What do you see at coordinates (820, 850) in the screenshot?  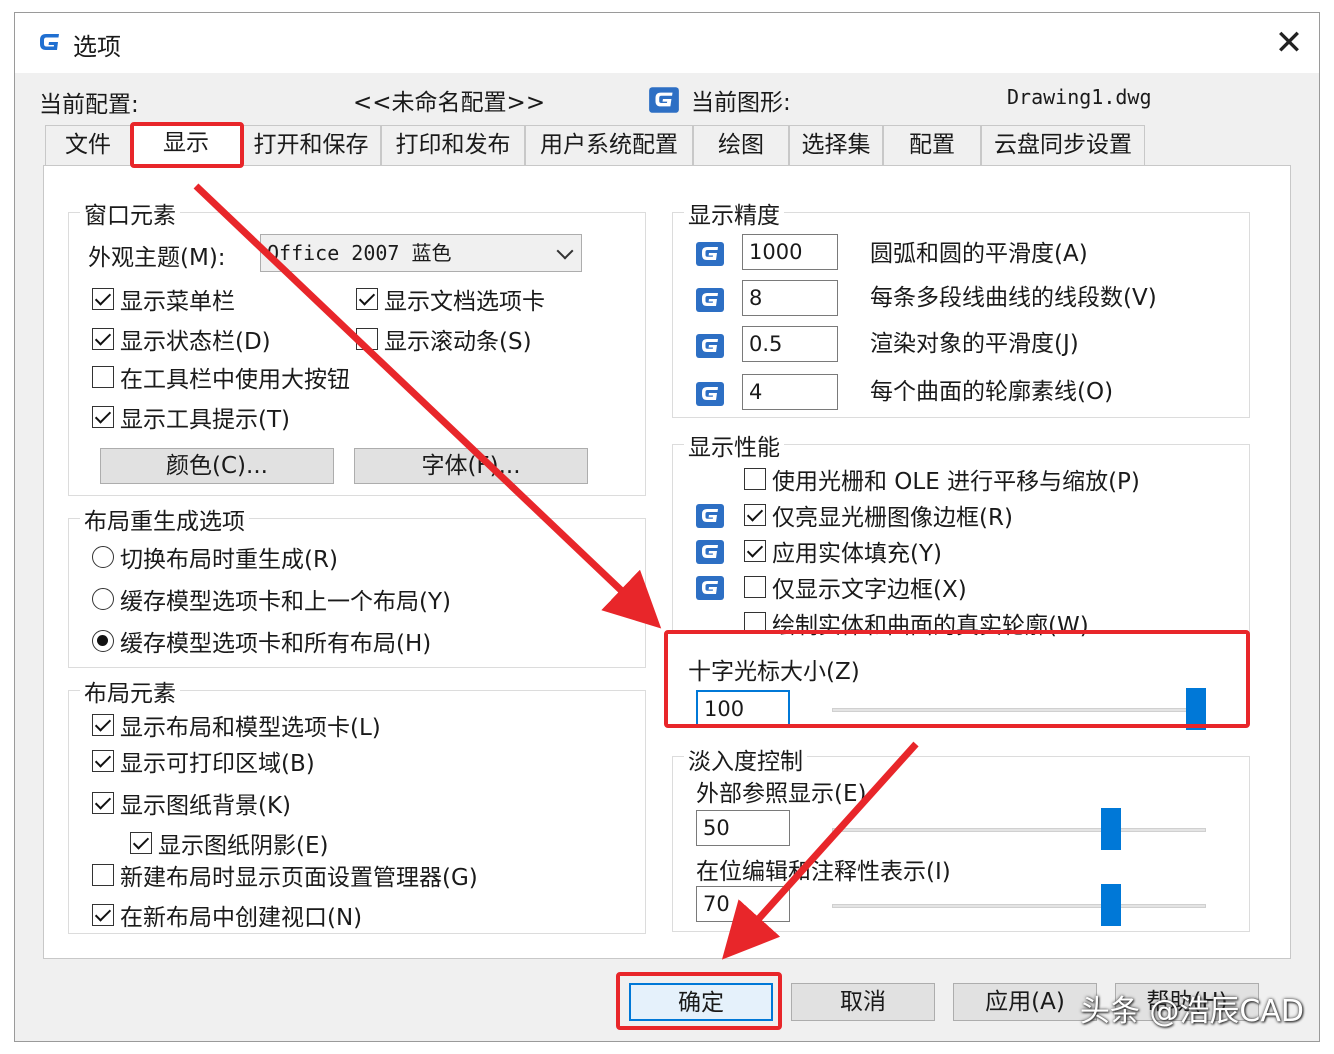 I see `arrow-crosshair-to-ok` at bounding box center [820, 850].